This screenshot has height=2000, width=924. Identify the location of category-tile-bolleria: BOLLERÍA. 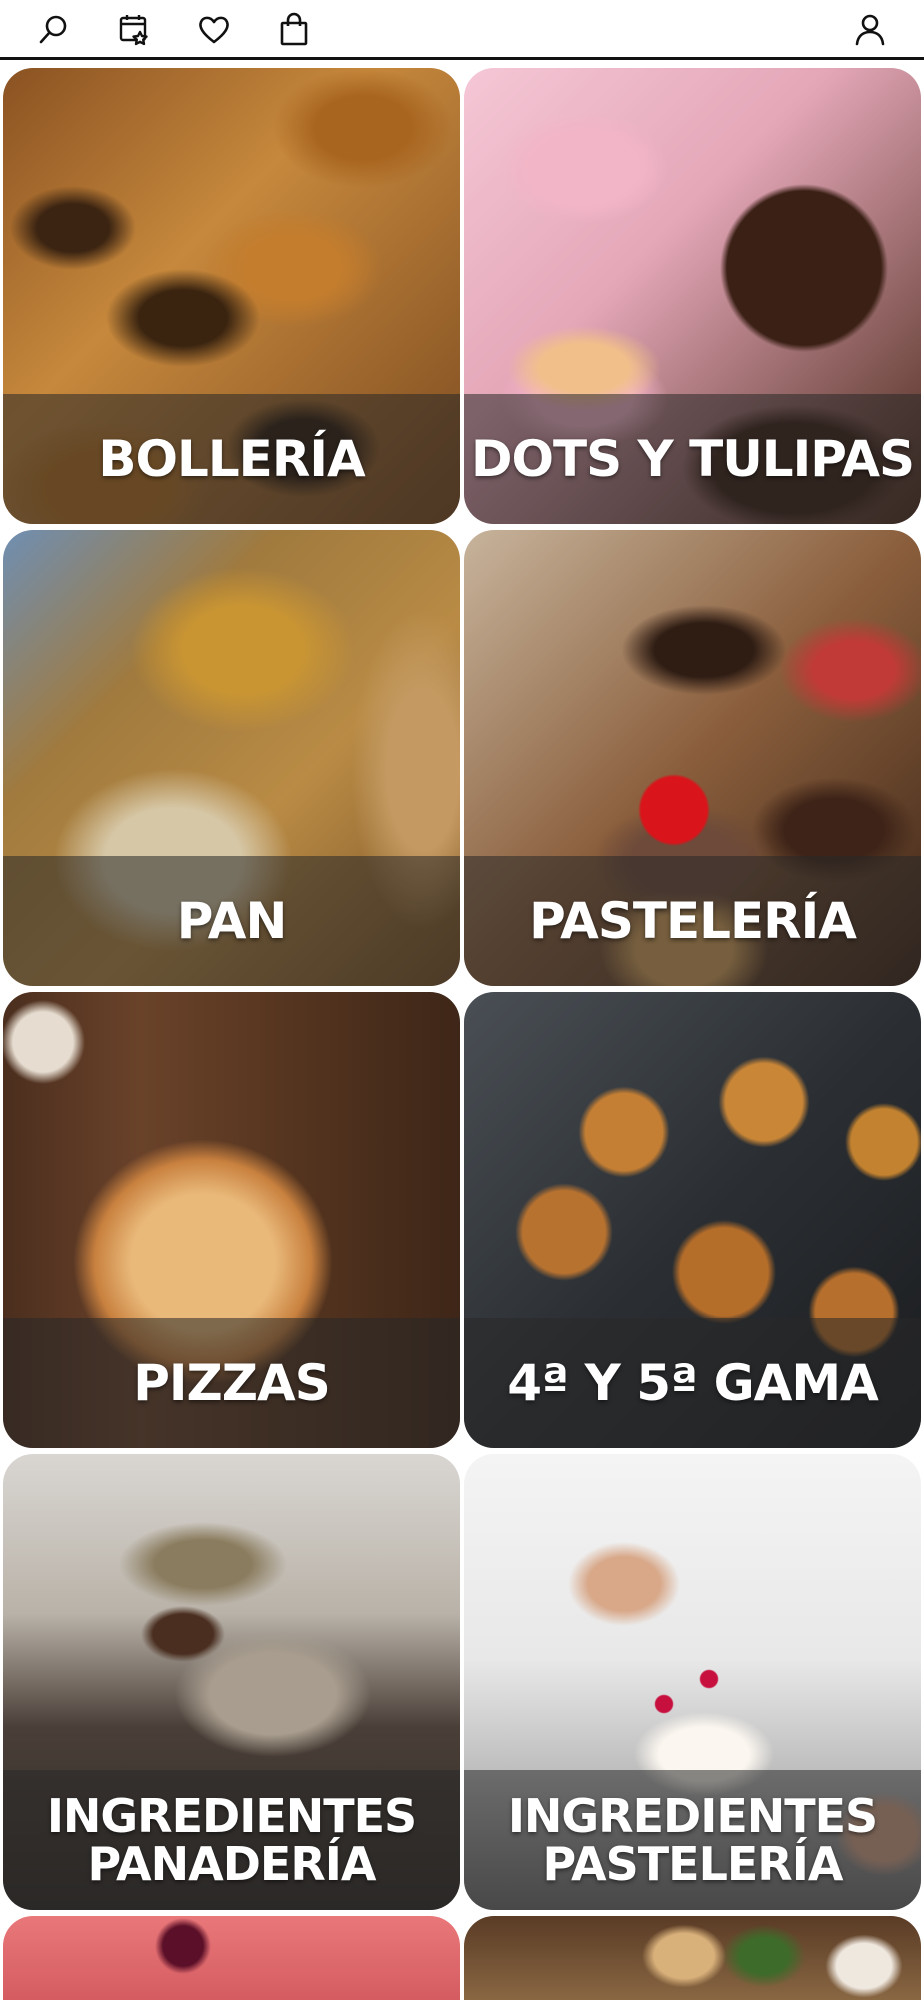
(231, 296).